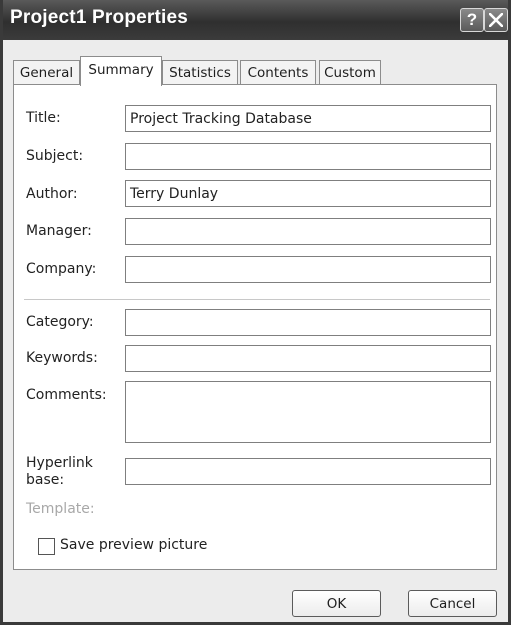  Describe the element at coordinates (308, 118) in the screenshot. I see `title-field: Project Tracking Database` at that location.